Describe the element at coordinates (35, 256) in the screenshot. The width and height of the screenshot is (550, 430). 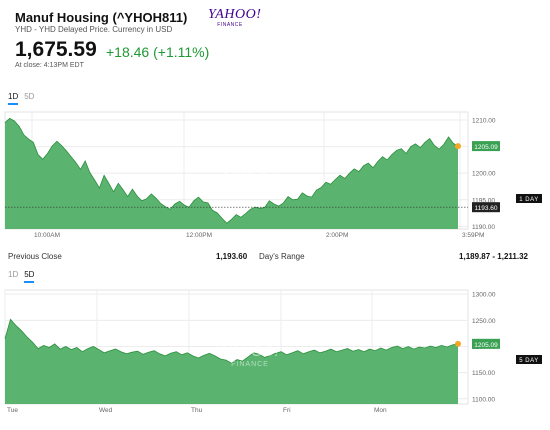
I see `prev-close-label: Previous Close` at that location.